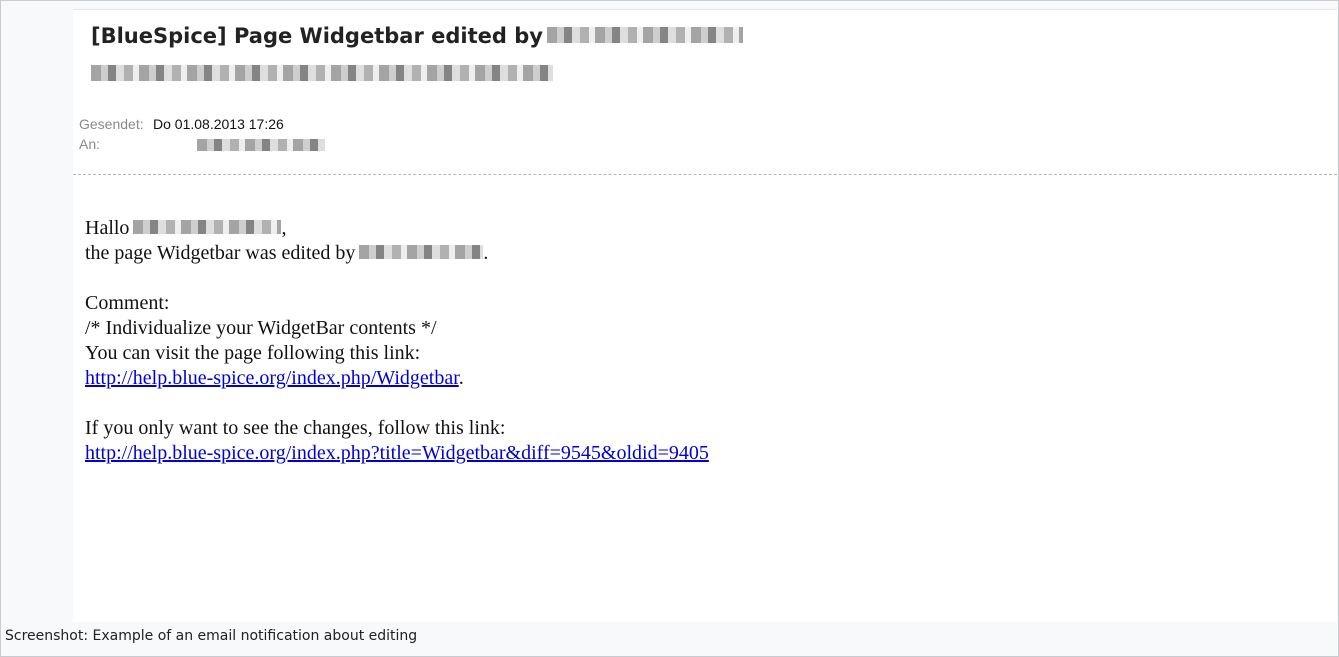 Image resolution: width=1339 pixels, height=657 pixels. Describe the element at coordinates (461, 378) in the screenshot. I see `page-link-end: .` at that location.